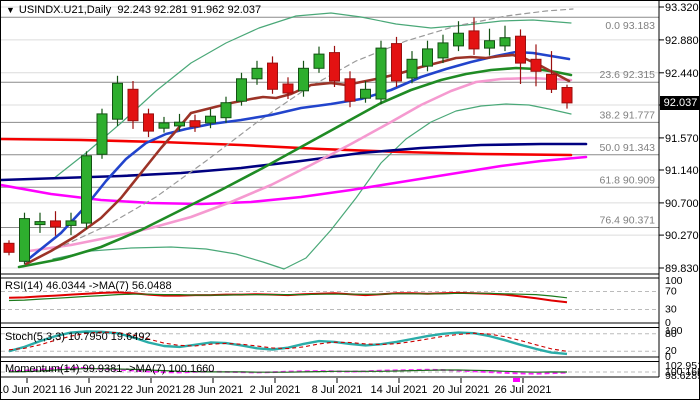 The height and width of the screenshot is (400, 700). What do you see at coordinates (65, 10) in the screenshot?
I see `symbol-period-label: USINDX.U21,Daily` at bounding box center [65, 10].